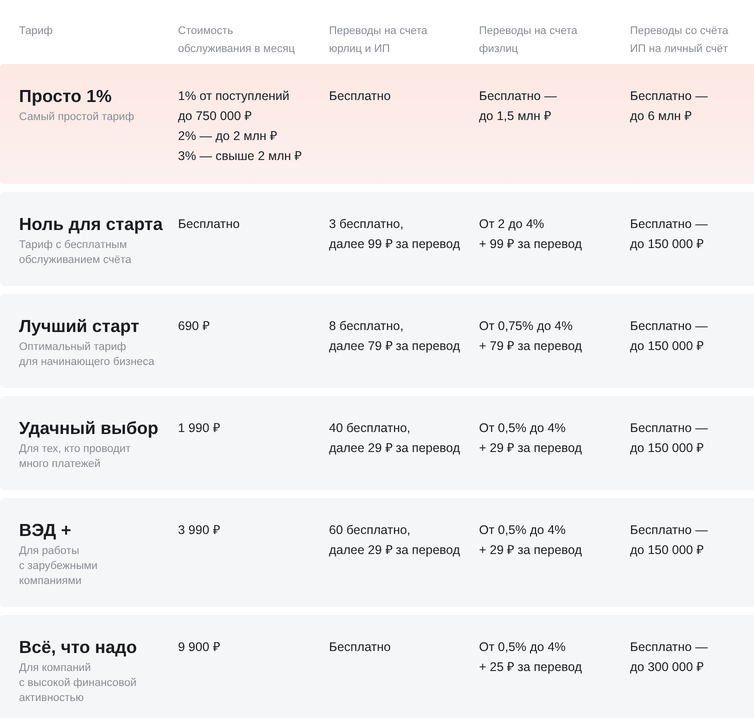 This screenshot has height=718, width=754. I want to click on column-header: Переводы на счета юрлиц и ИП, so click(378, 40).